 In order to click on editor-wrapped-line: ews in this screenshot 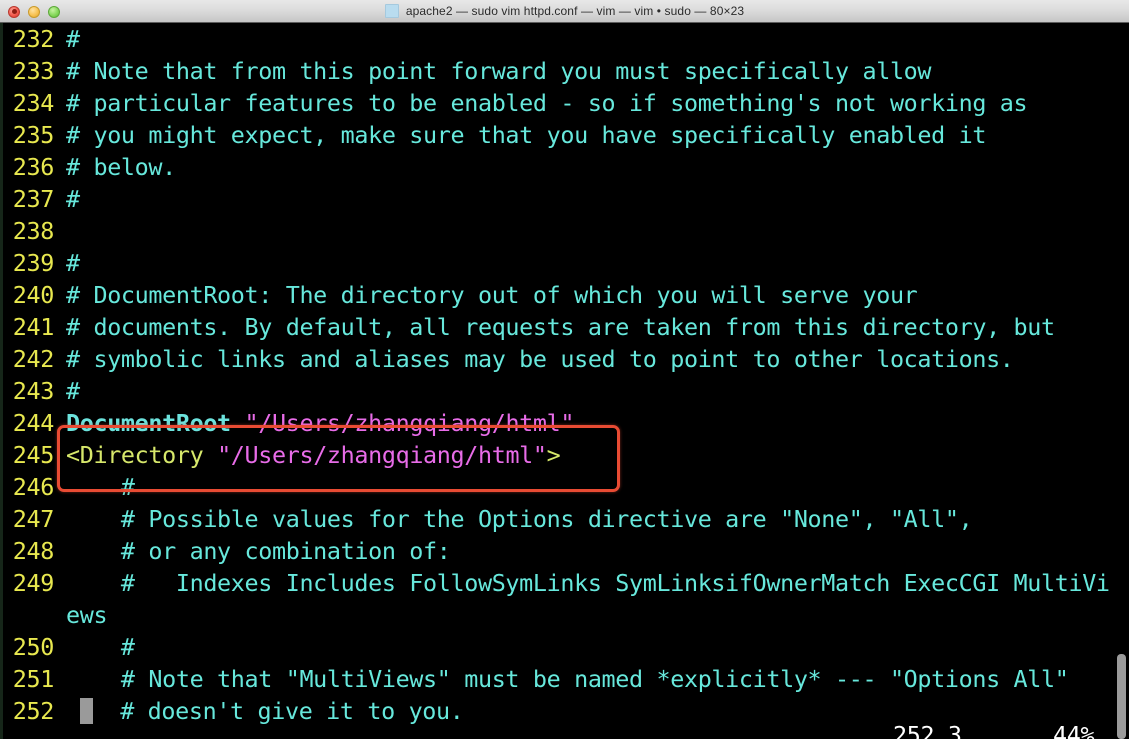, I will do `click(555, 615)`.